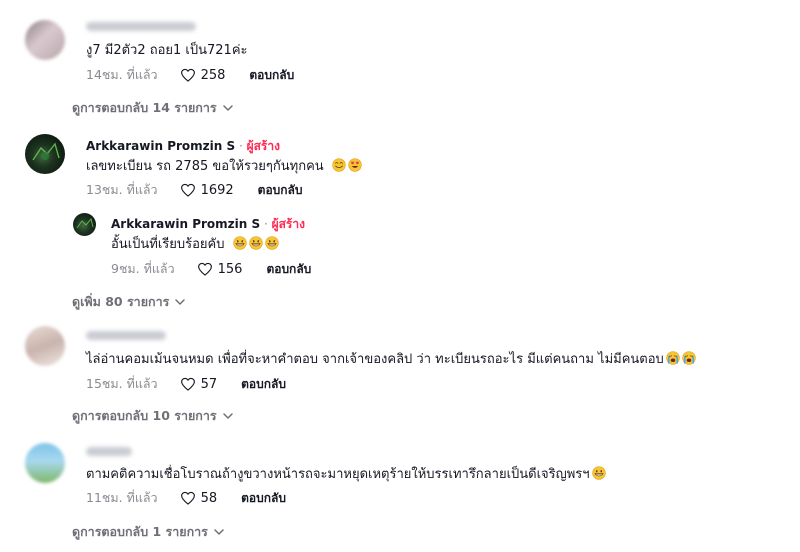 The height and width of the screenshot is (552, 800). Describe the element at coordinates (213, 75) in the screenshot. I see `like-count: 258` at that location.